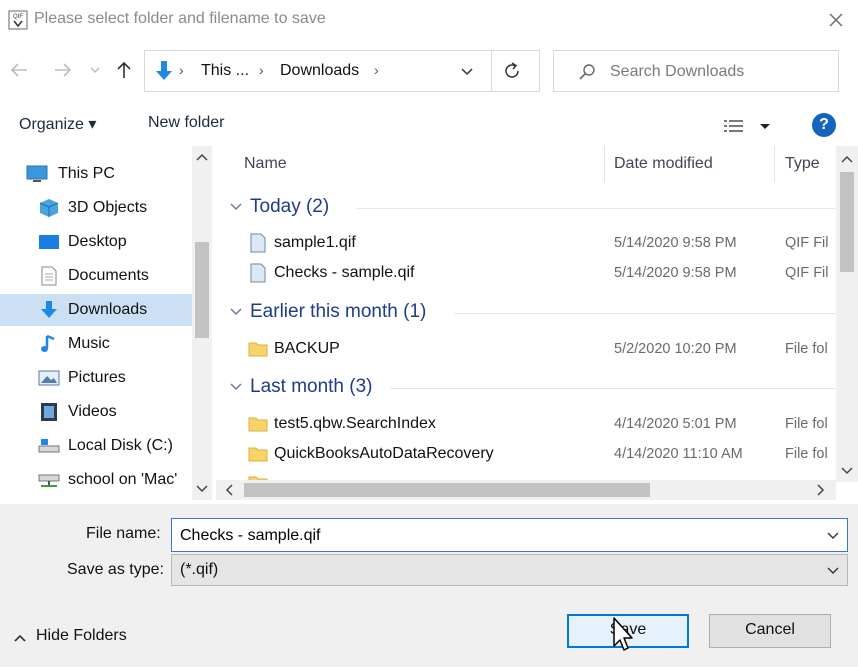 The width and height of the screenshot is (858, 667). What do you see at coordinates (108, 207) in the screenshot?
I see `nav-item-label: 3D Objects` at bounding box center [108, 207].